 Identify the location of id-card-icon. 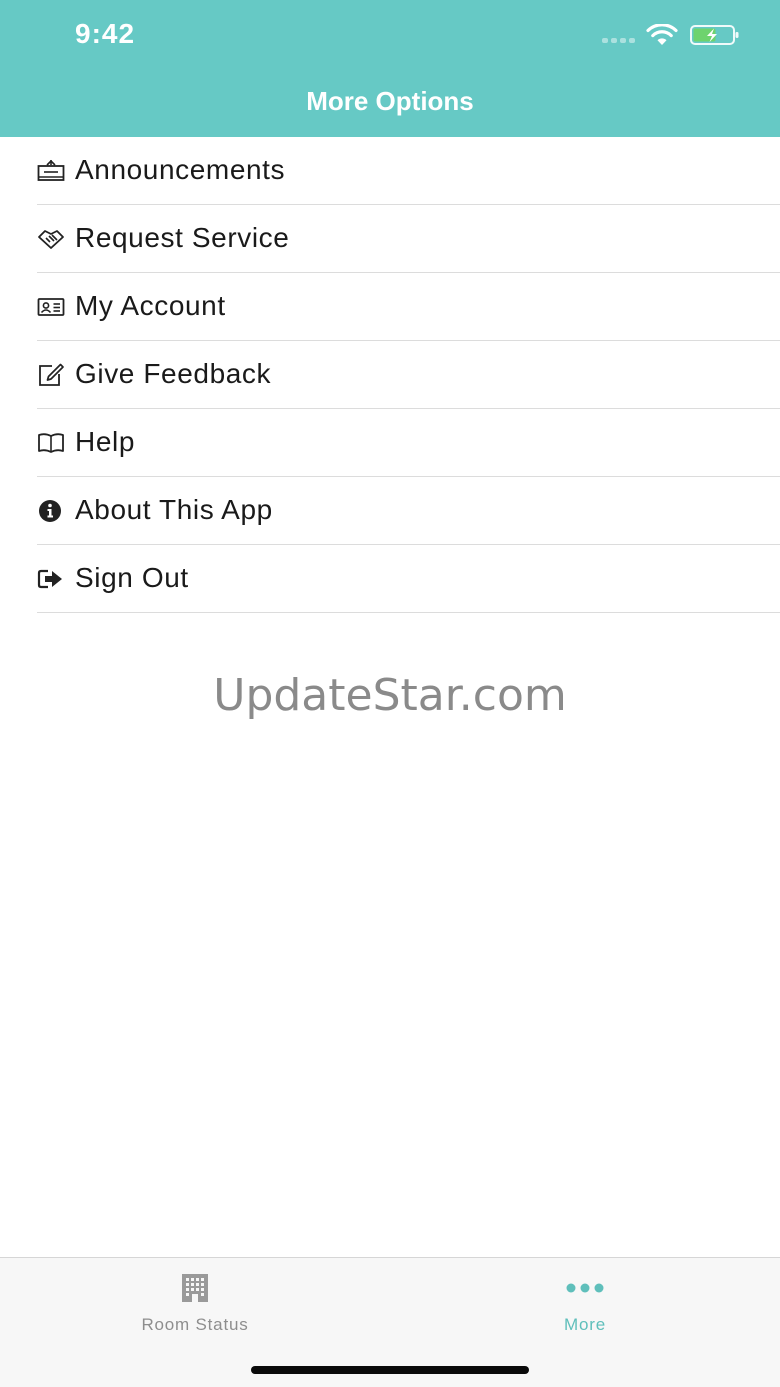
(51, 307).